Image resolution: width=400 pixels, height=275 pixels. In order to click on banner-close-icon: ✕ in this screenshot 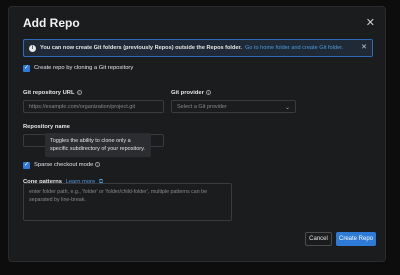, I will do `click(364, 47)`.